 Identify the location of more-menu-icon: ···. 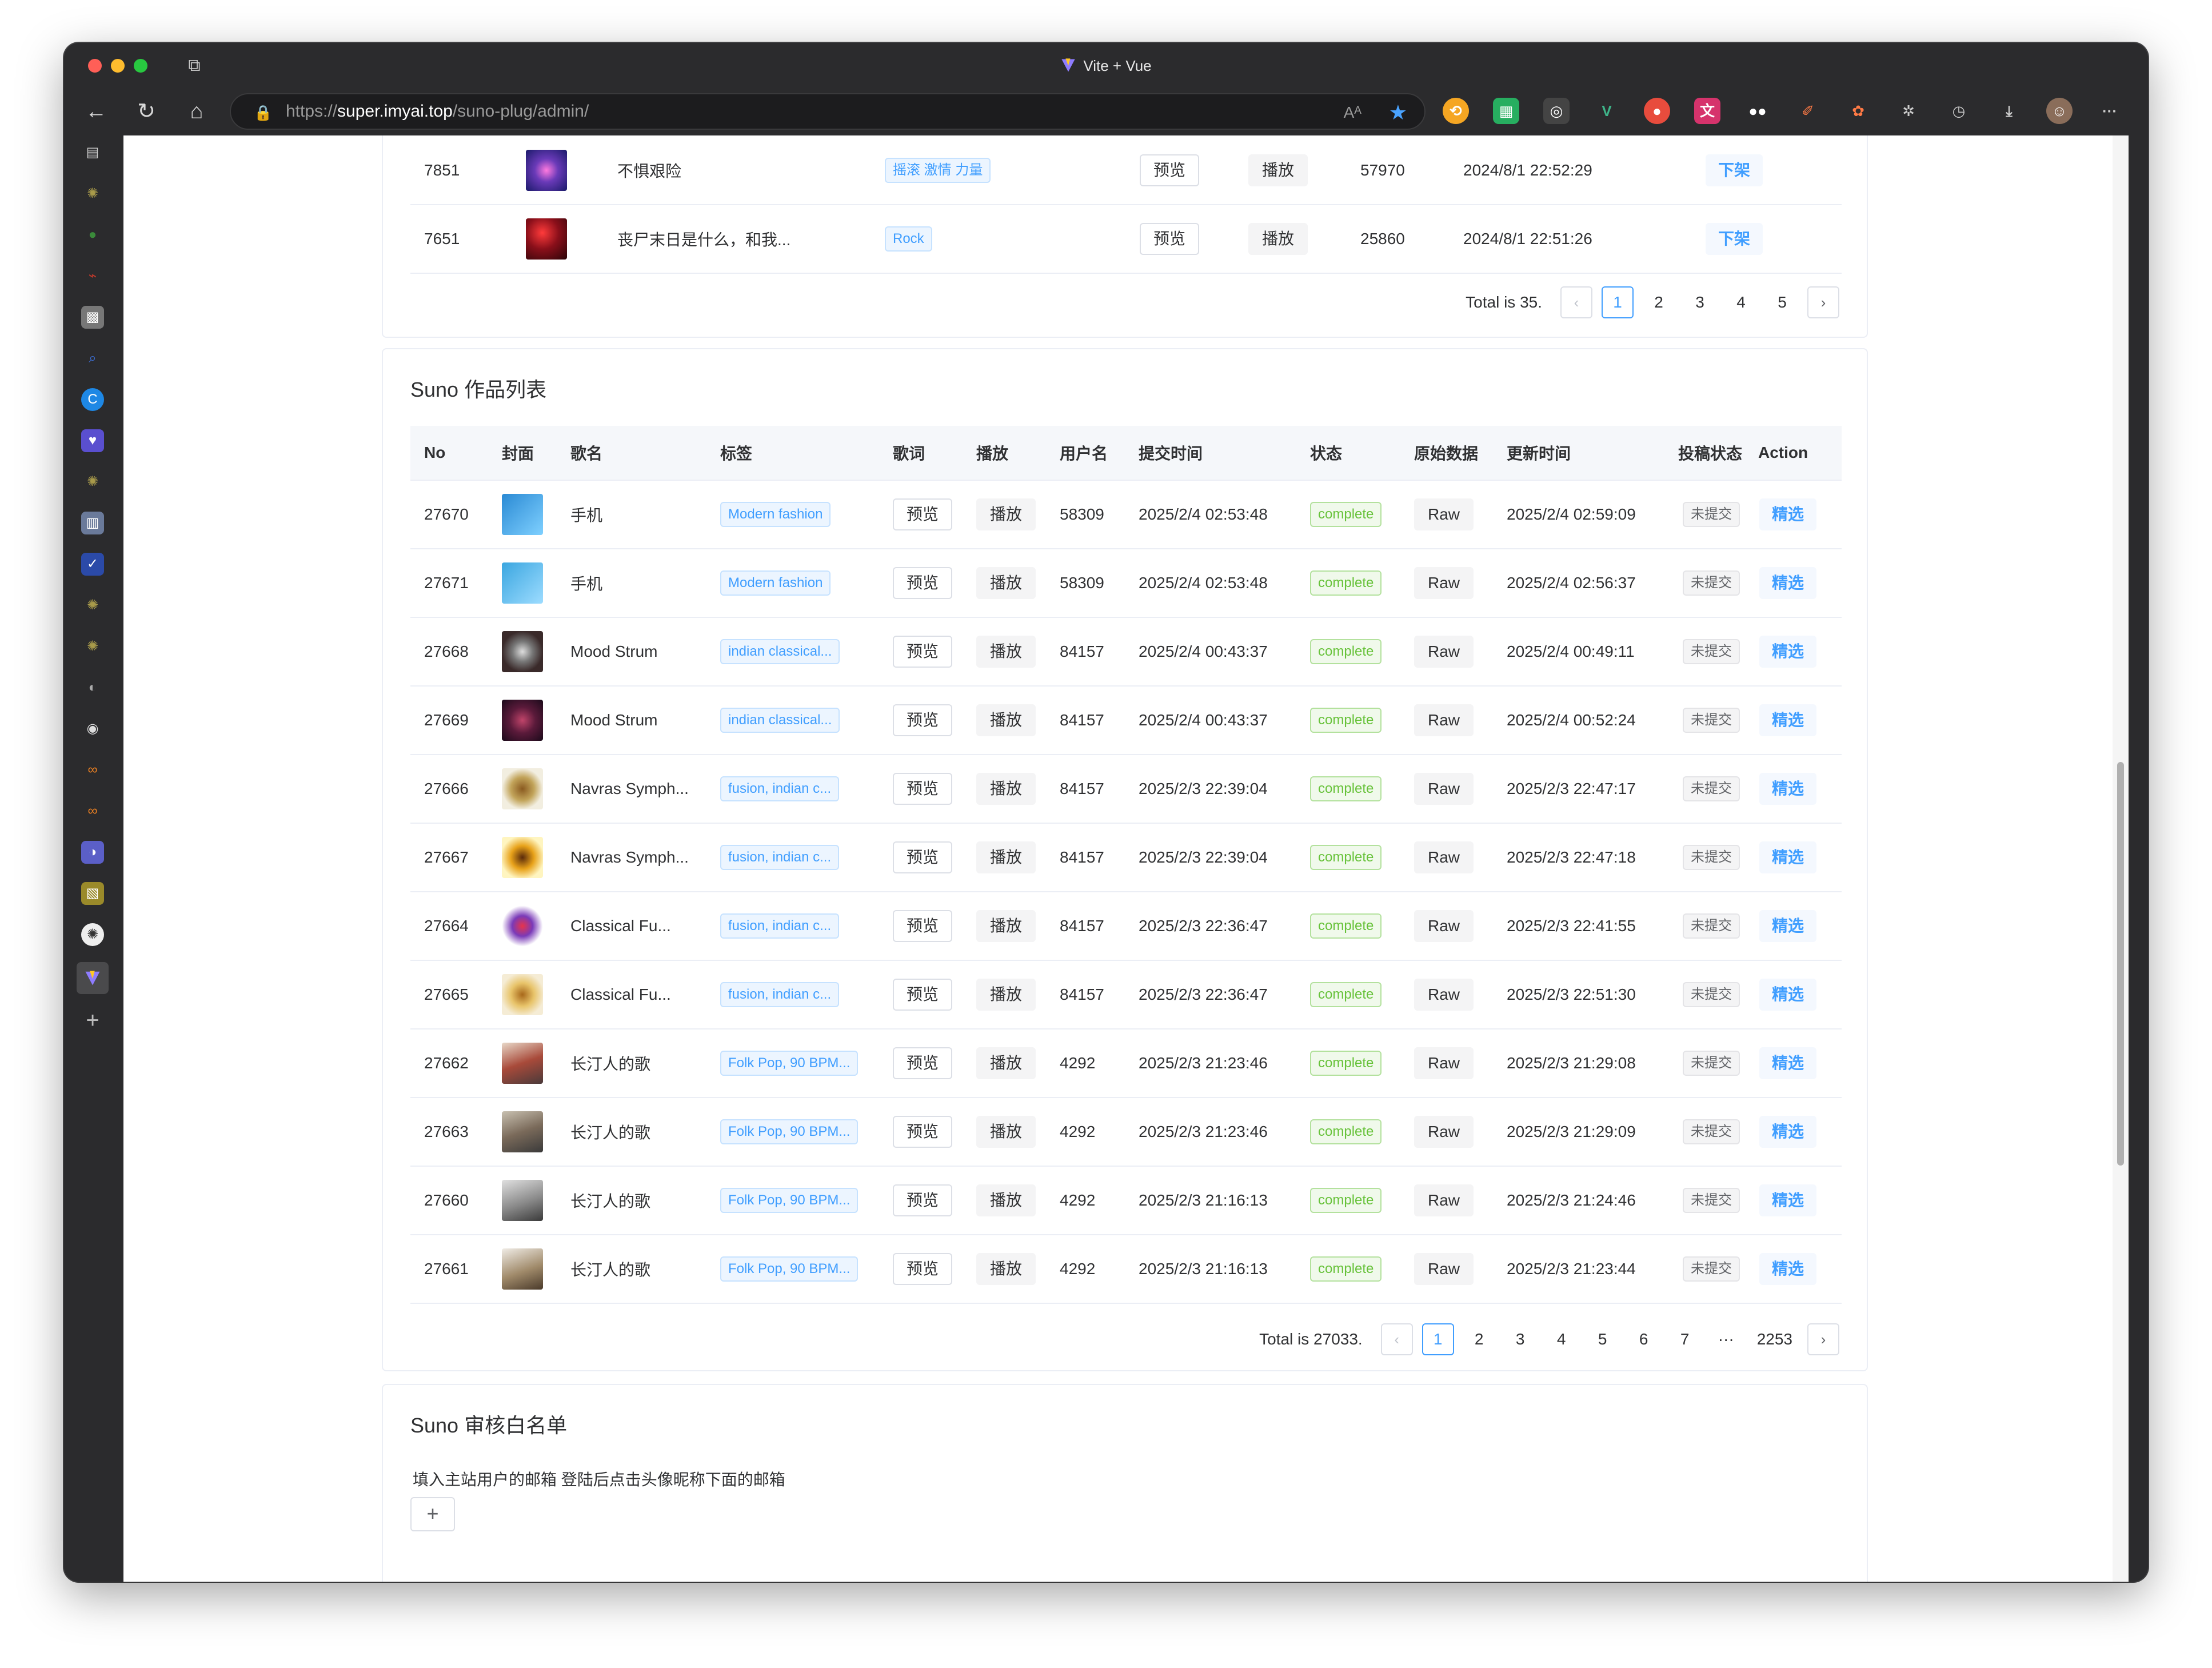
(2110, 111).